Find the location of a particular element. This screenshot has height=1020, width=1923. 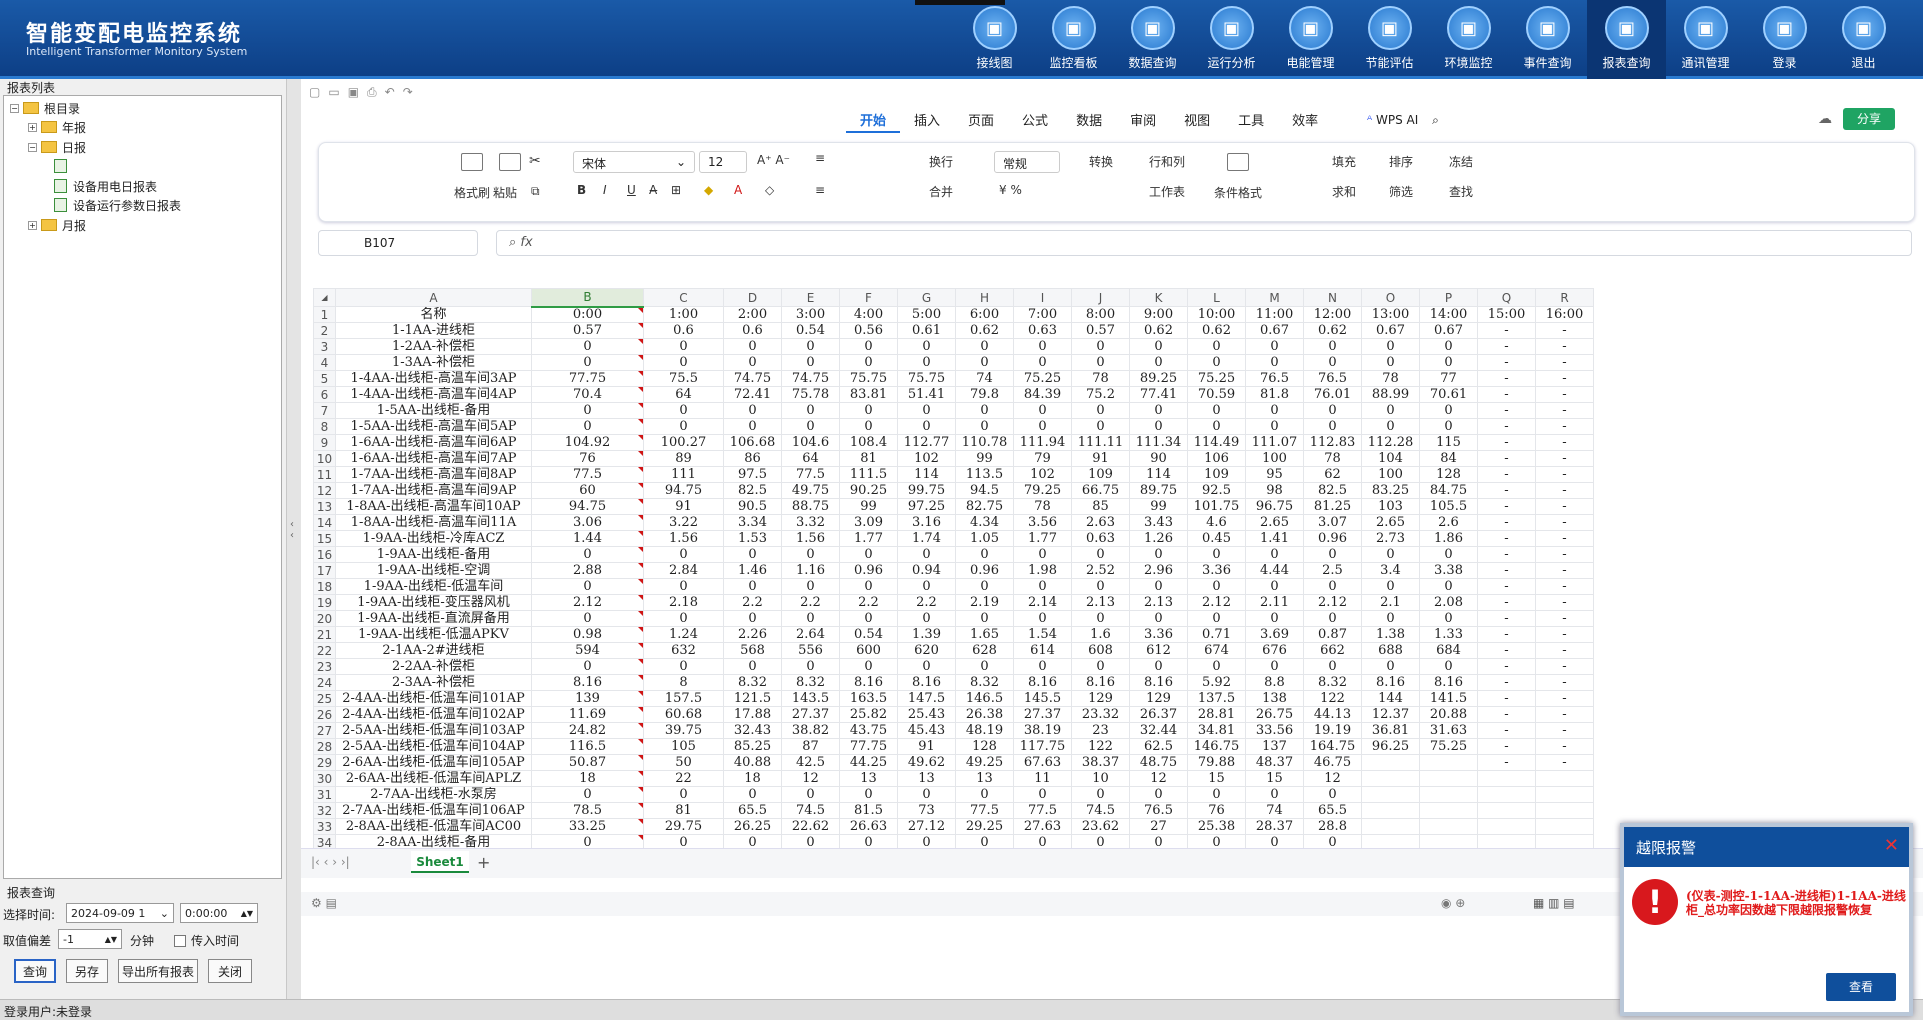

nav-item: ▣ 运行分析 is located at coordinates (1231, 39).